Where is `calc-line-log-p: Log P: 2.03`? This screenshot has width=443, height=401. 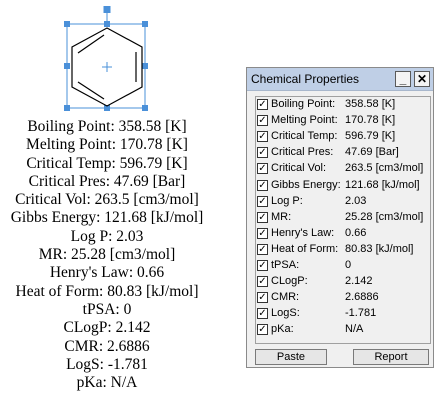
calc-line-log-p: Log P: 2.03 is located at coordinates (107, 236).